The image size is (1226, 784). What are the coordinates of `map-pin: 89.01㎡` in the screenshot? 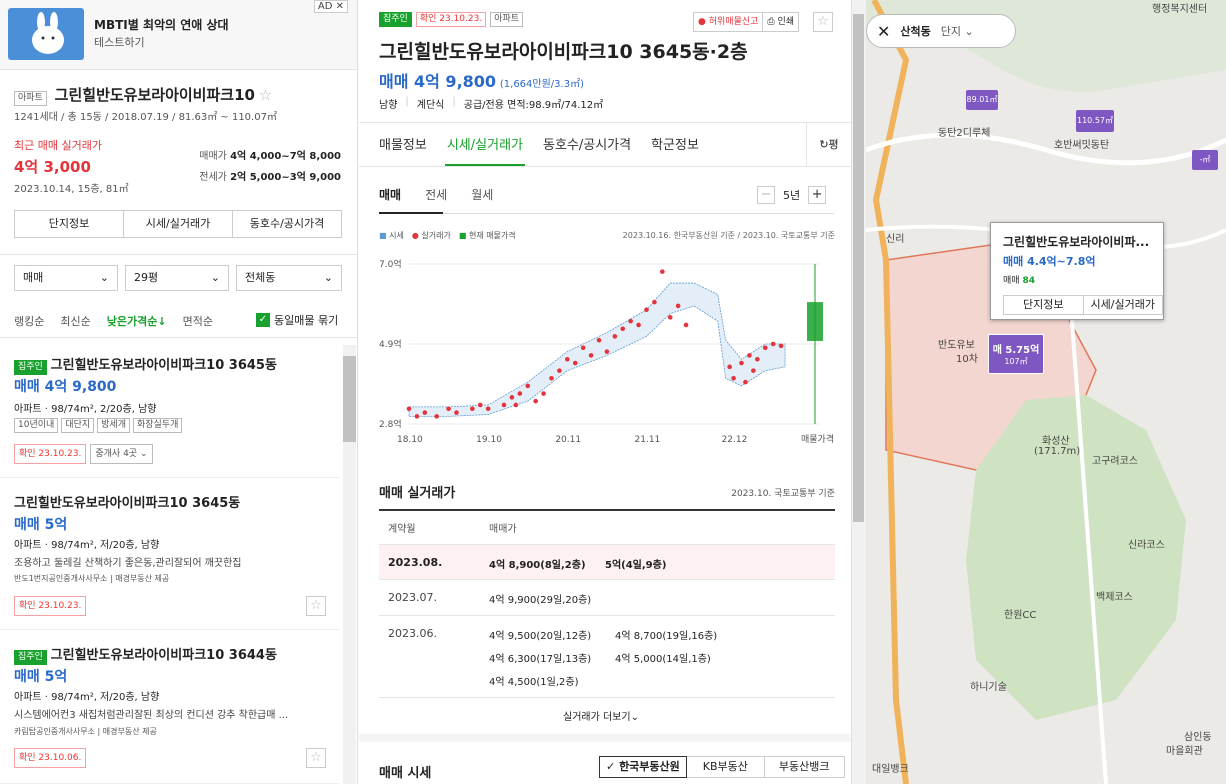 It's located at (982, 100).